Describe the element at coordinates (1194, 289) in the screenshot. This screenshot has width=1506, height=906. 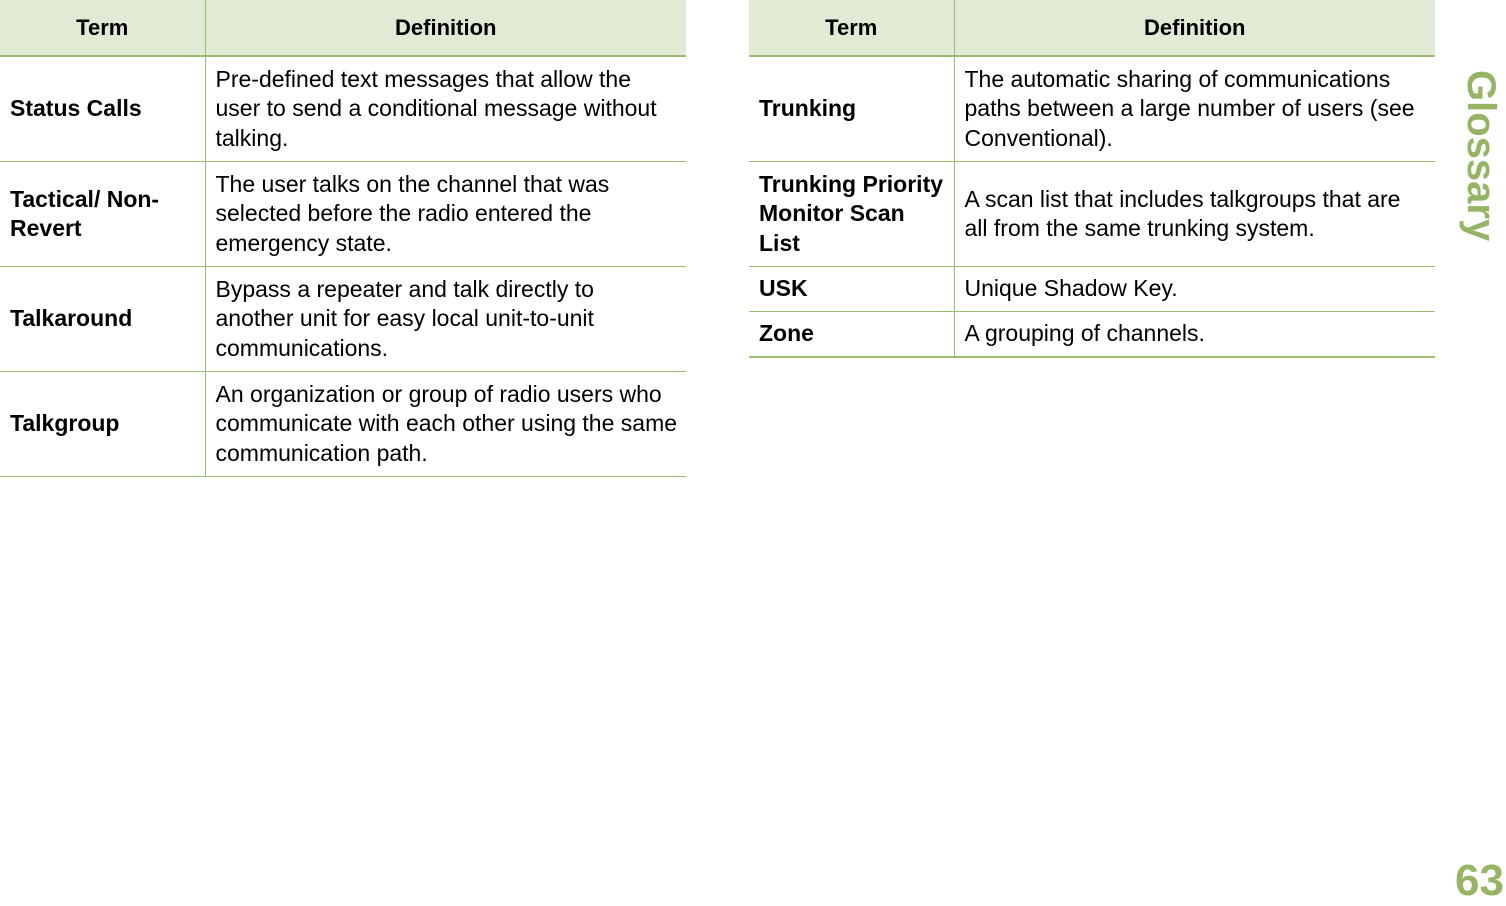
I see `definition-cell: Unique Shadow Key.` at that location.